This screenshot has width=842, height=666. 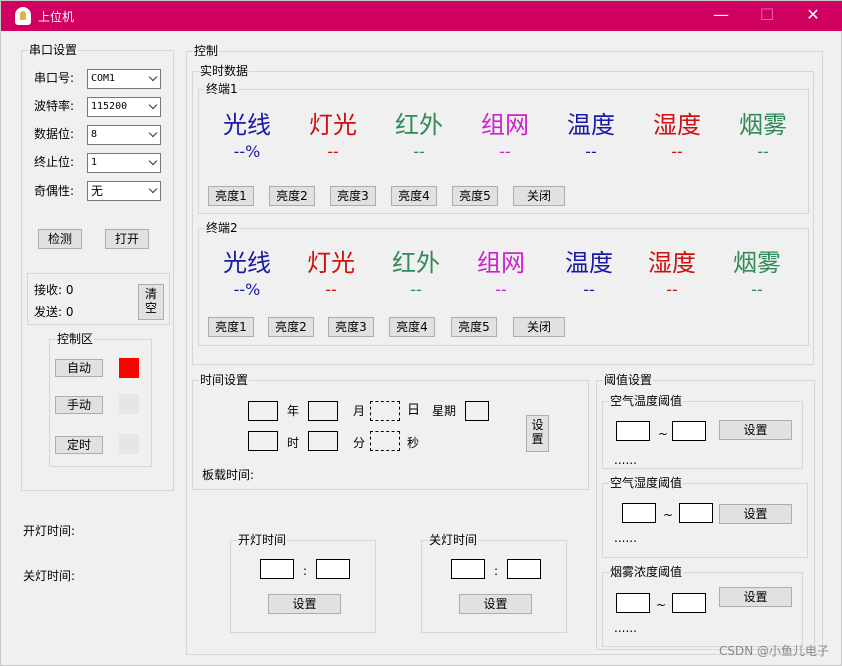 I want to click on second-input, so click(x=385, y=441).